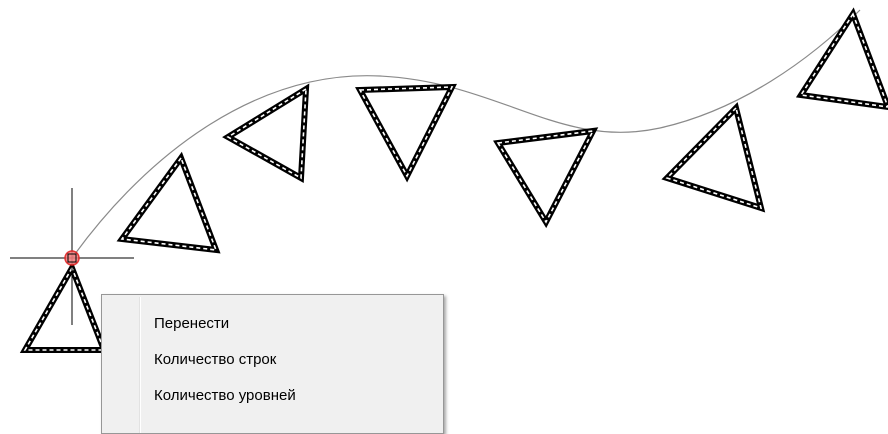 The height and width of the screenshot is (434, 888). Describe the element at coordinates (272, 324) in the screenshot. I see `menu-item-move: Перенести` at that location.